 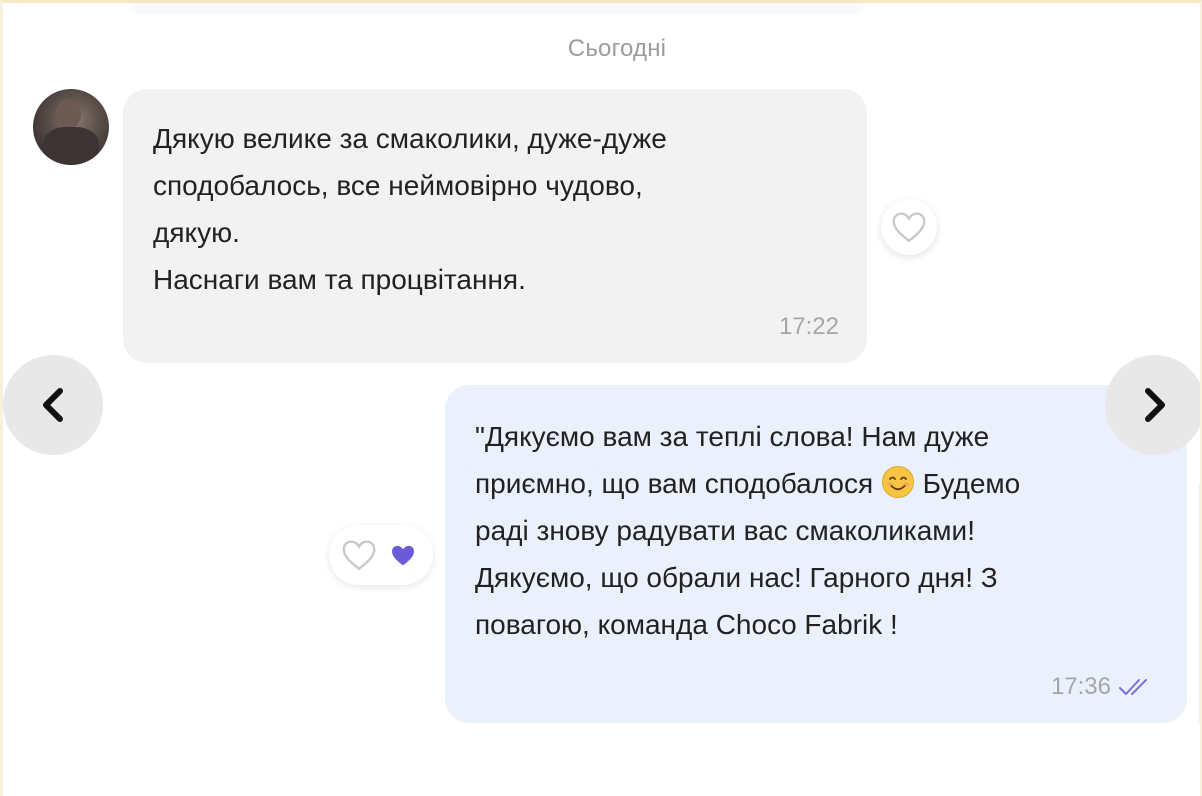 I want to click on reaction-heart, so click(x=403, y=555).